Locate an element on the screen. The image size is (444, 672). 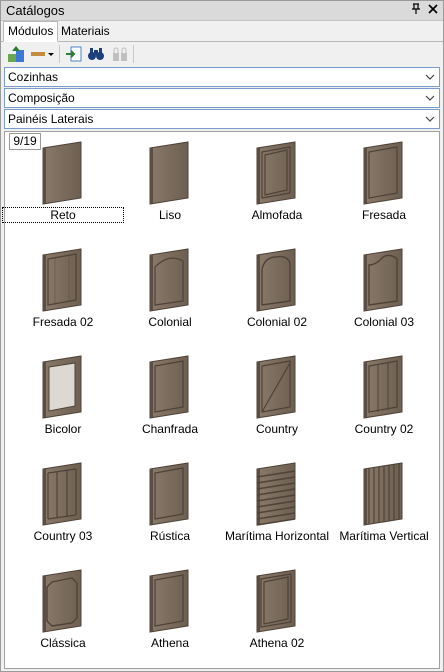
module-item-label: Marítima Vertical is located at coordinates (384, 536).